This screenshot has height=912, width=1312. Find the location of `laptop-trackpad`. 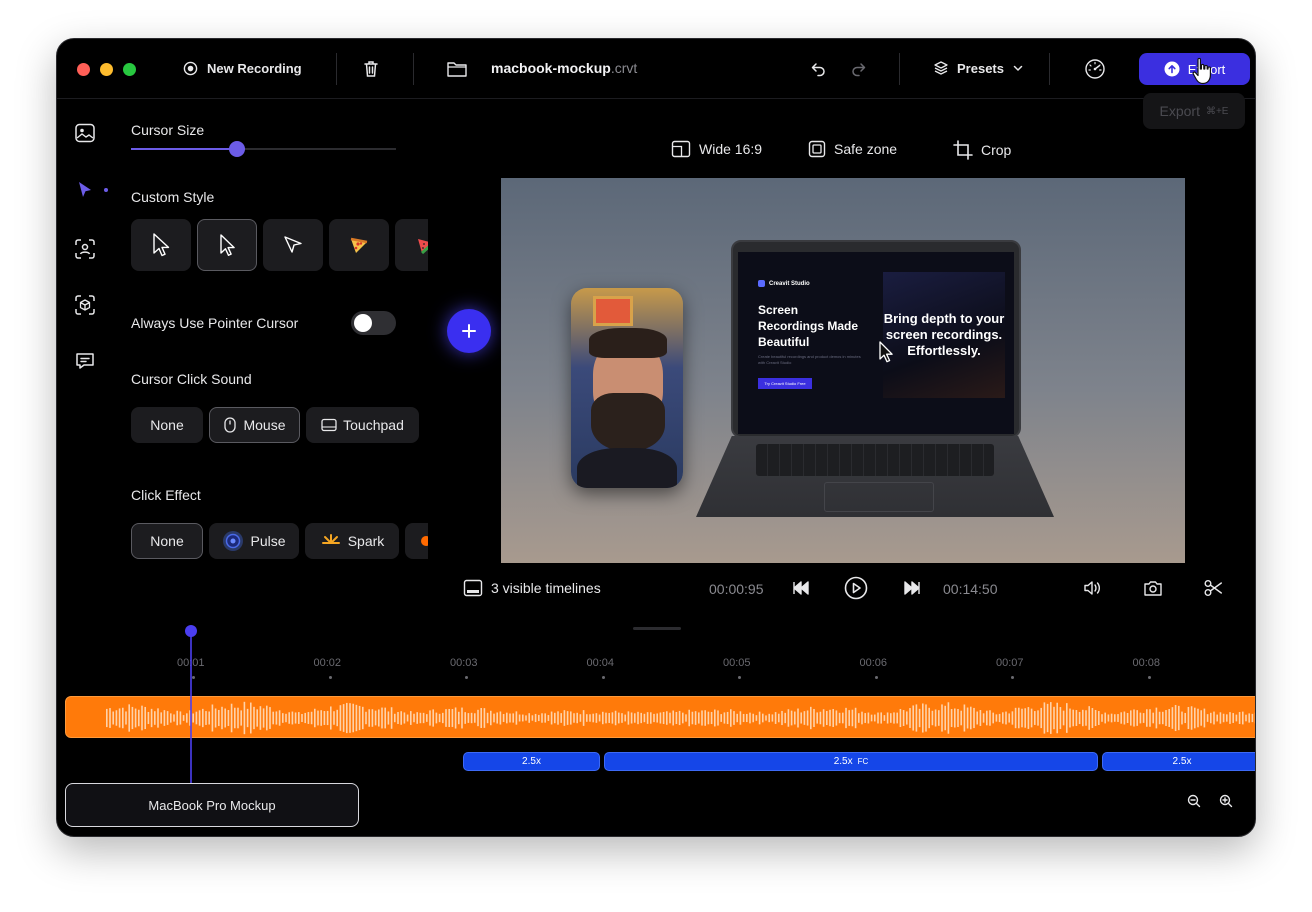

laptop-trackpad is located at coordinates (879, 497).